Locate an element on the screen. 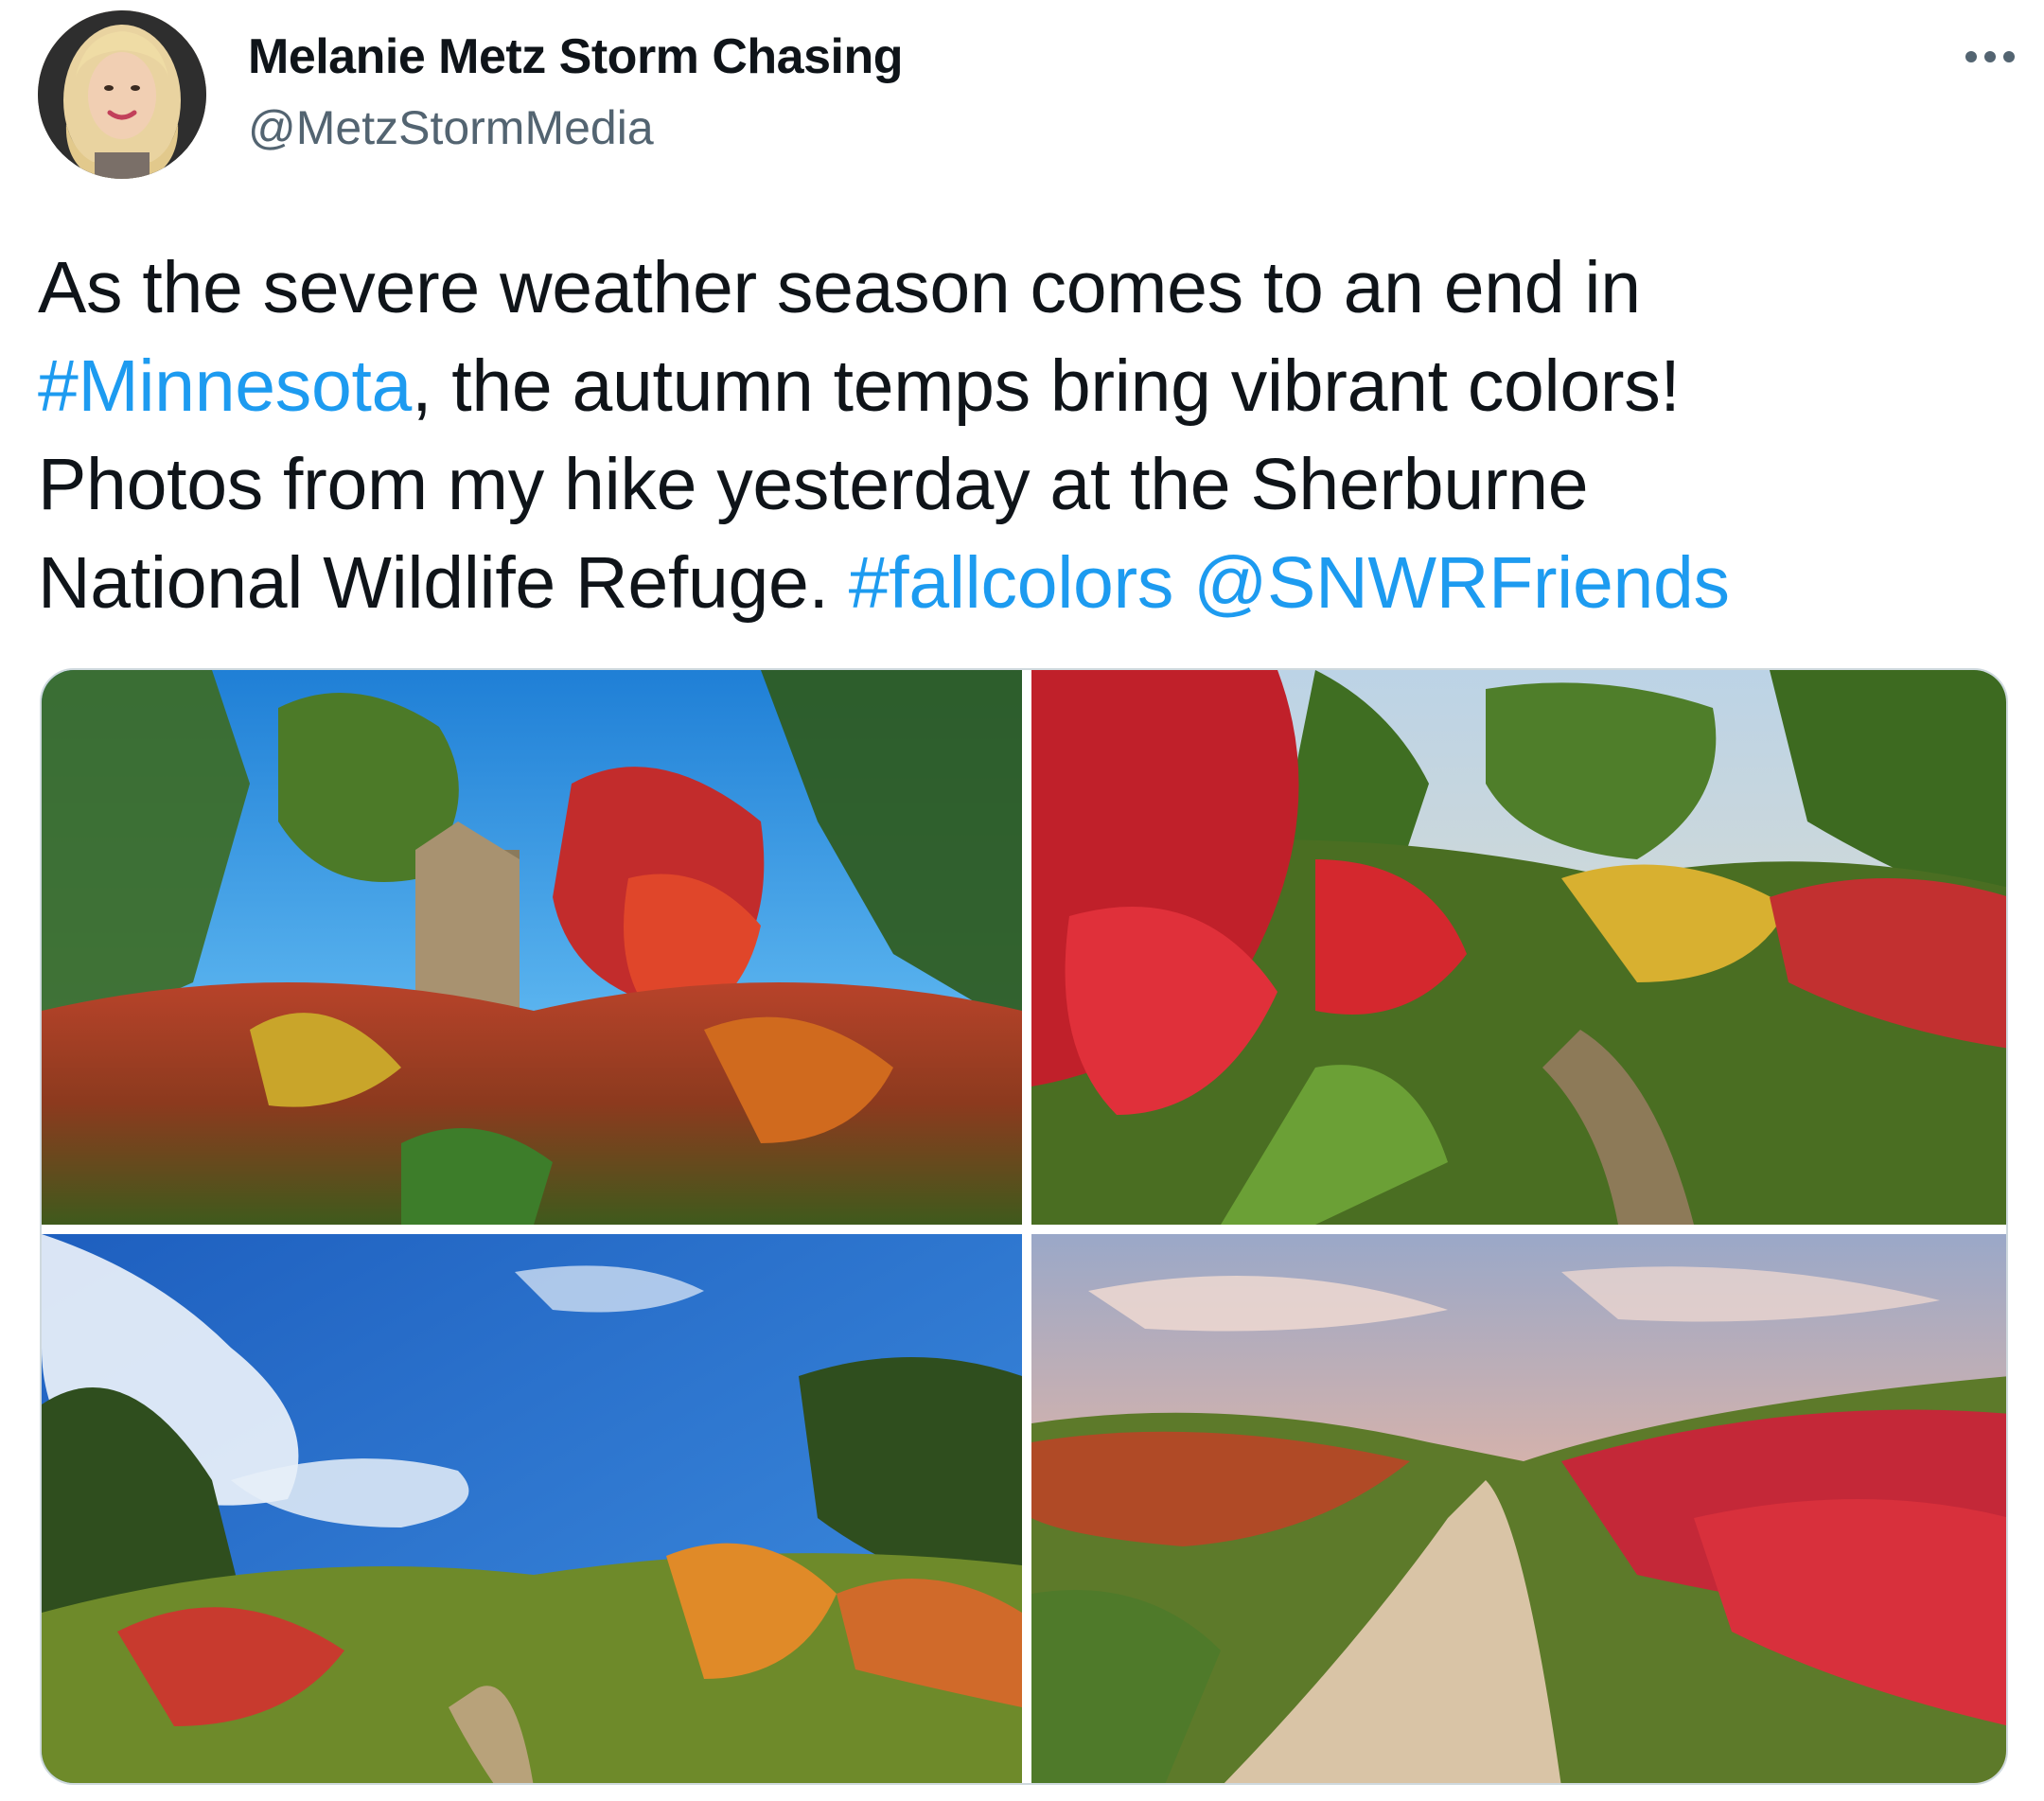  tweet-text-segment: National Wildlife Refuge. is located at coordinates (443, 583).